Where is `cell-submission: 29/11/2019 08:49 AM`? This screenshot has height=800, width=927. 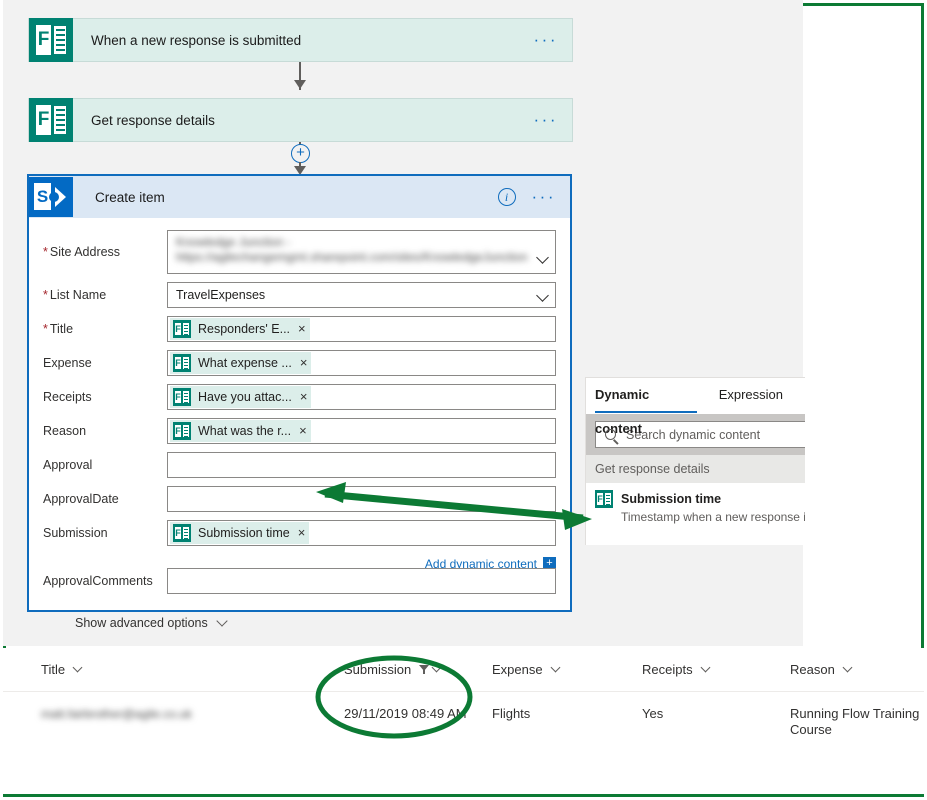
cell-submission: 29/11/2019 08:49 AM is located at coordinates (405, 713).